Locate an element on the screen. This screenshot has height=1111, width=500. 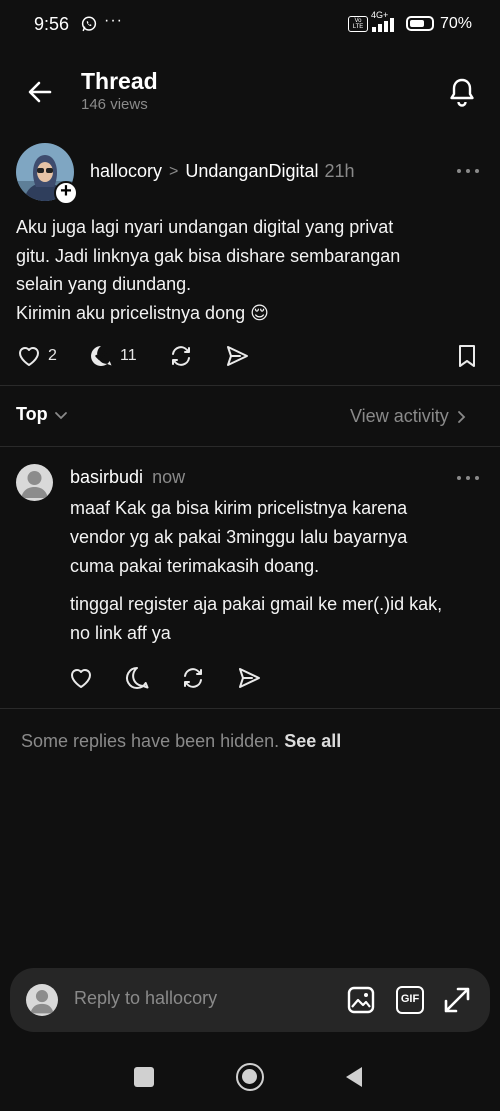
system-back-button is located at coordinates (354, 1077).